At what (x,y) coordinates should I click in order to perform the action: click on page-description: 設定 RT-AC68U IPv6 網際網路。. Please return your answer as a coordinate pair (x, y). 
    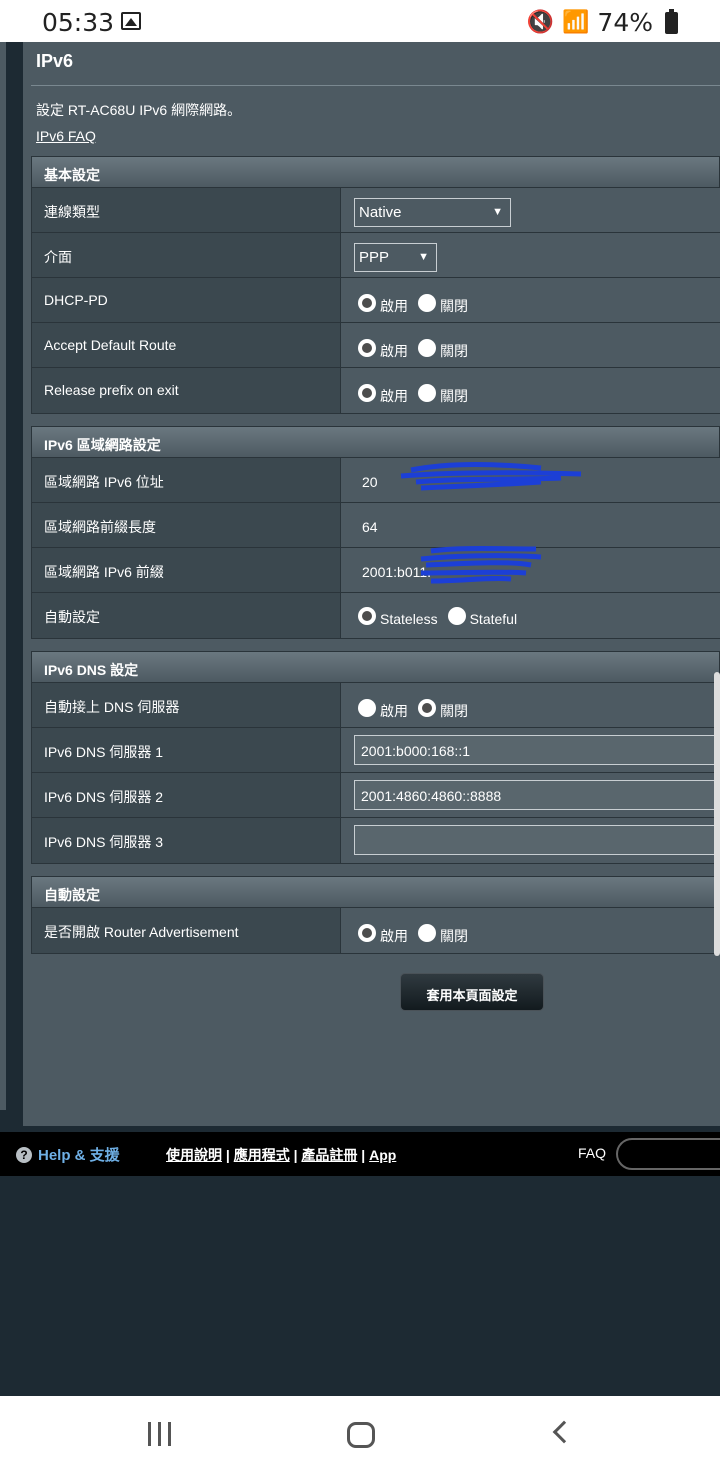
    Looking at the image, I should click on (139, 110).